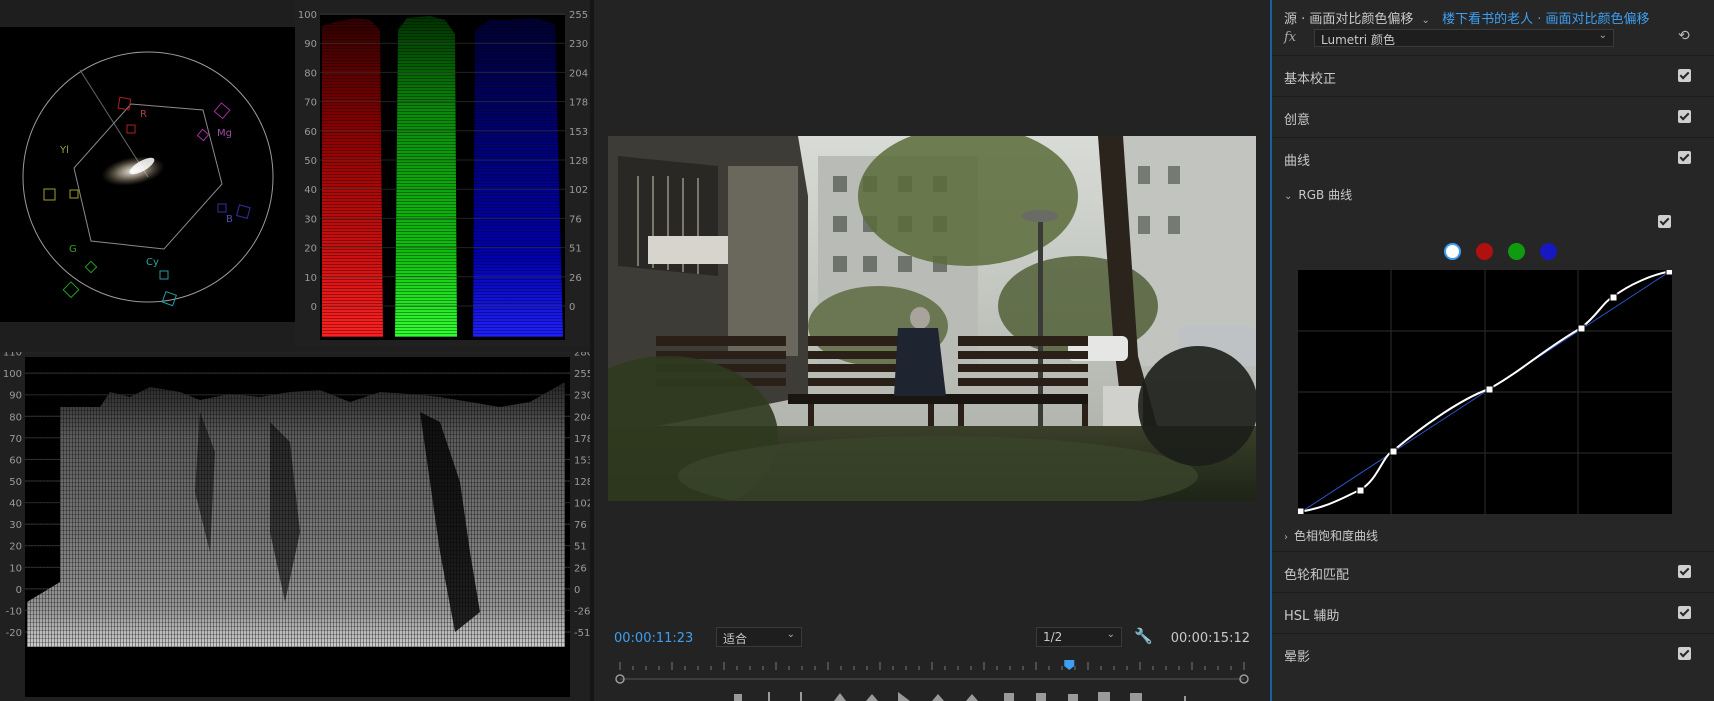 The width and height of the screenshot is (1714, 701). I want to click on section-creative-title: 创意, so click(1297, 120).